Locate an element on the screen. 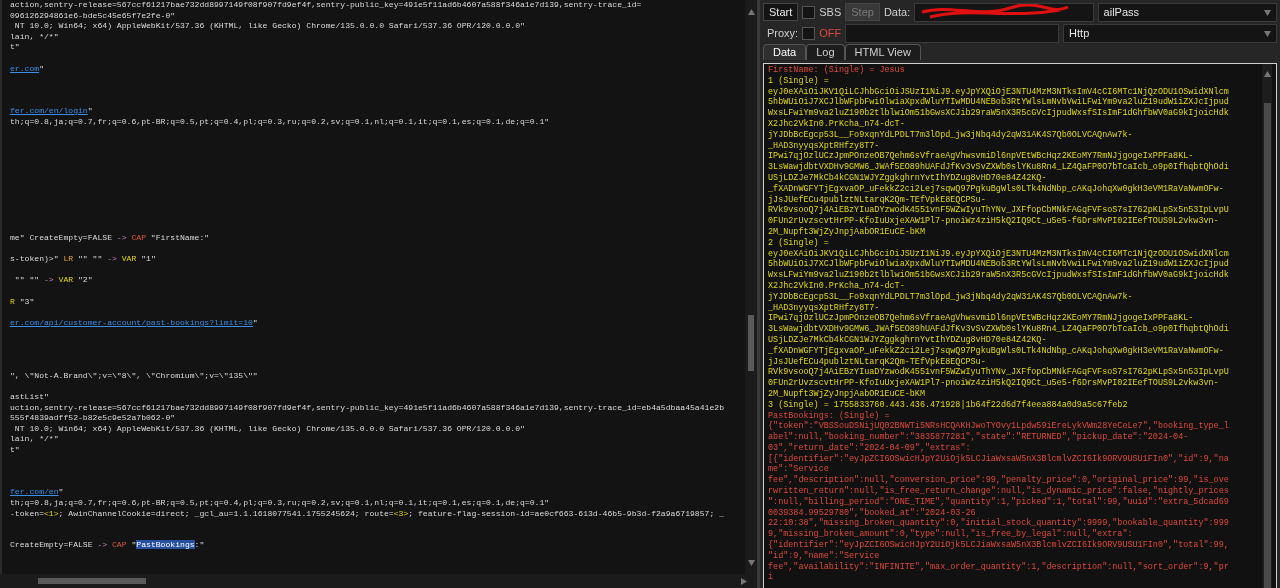 This screenshot has height=588, width=1280. code-line: 096126294861e6-bde5c45e65f7e2fe-0" is located at coordinates (93, 16).